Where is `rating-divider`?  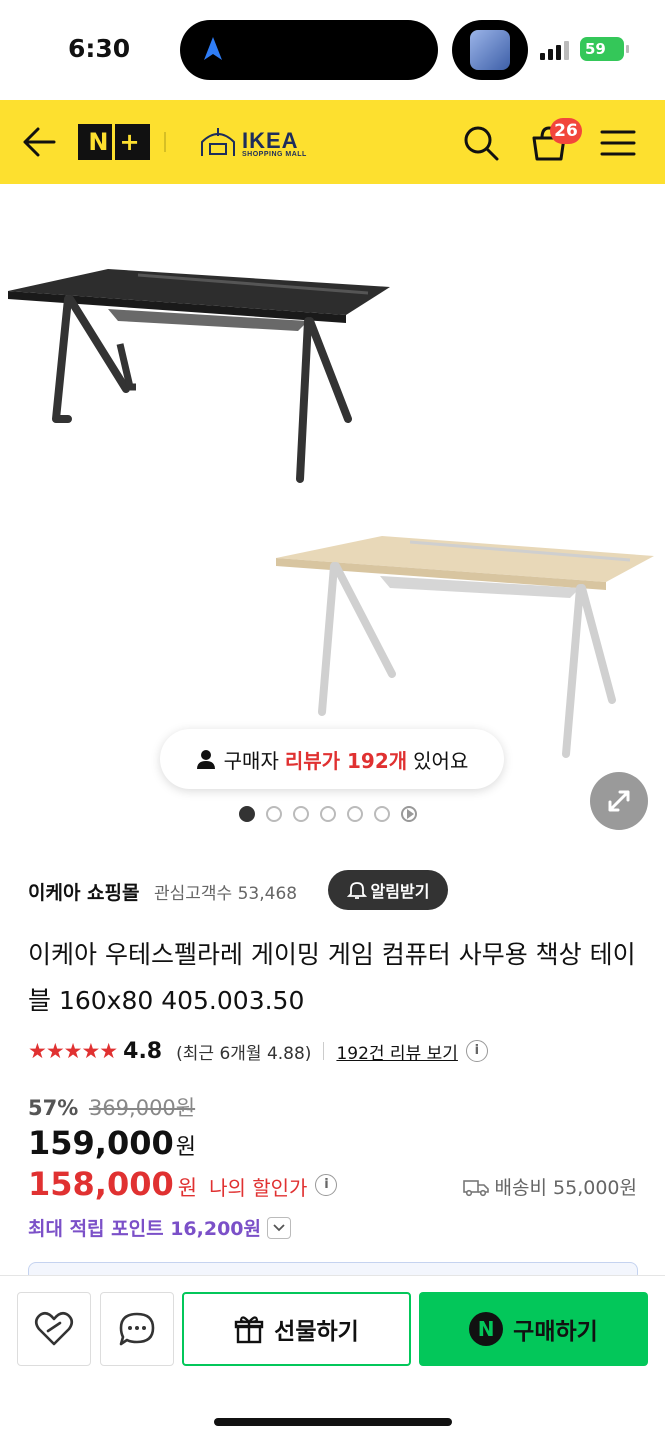 rating-divider is located at coordinates (324, 1051).